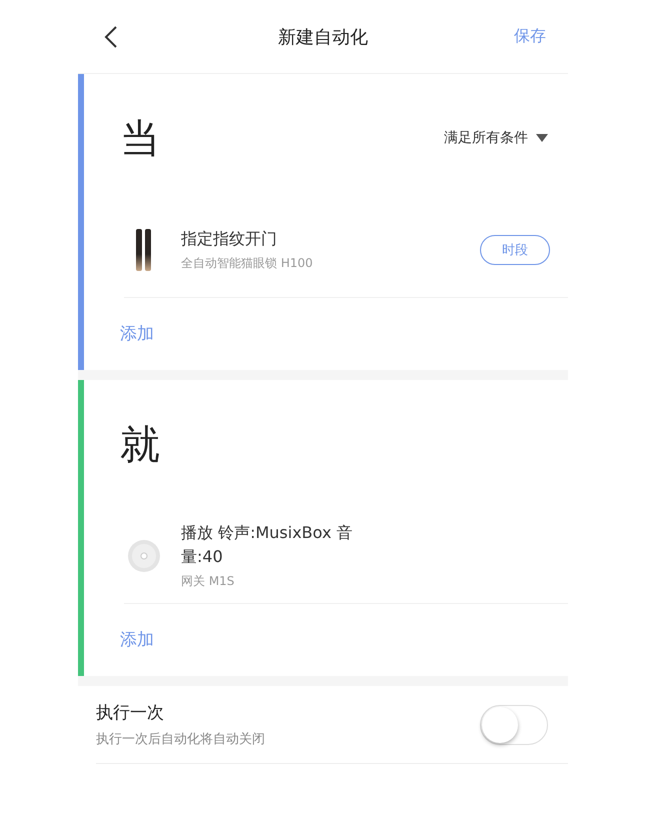 The image size is (660, 814). What do you see at coordinates (180, 739) in the screenshot?
I see `option-description: 执行一次后自动化将自动关闭` at bounding box center [180, 739].